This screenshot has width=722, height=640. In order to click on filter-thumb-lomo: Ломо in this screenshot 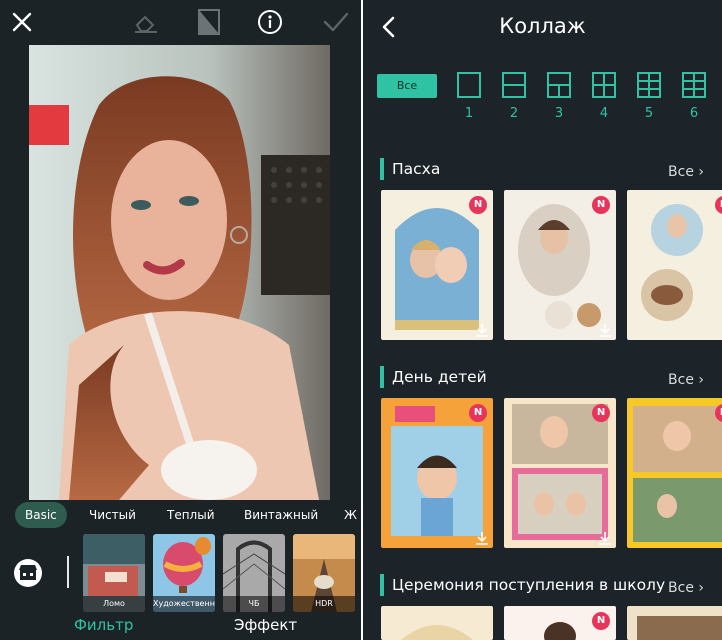, I will do `click(114, 573)`.